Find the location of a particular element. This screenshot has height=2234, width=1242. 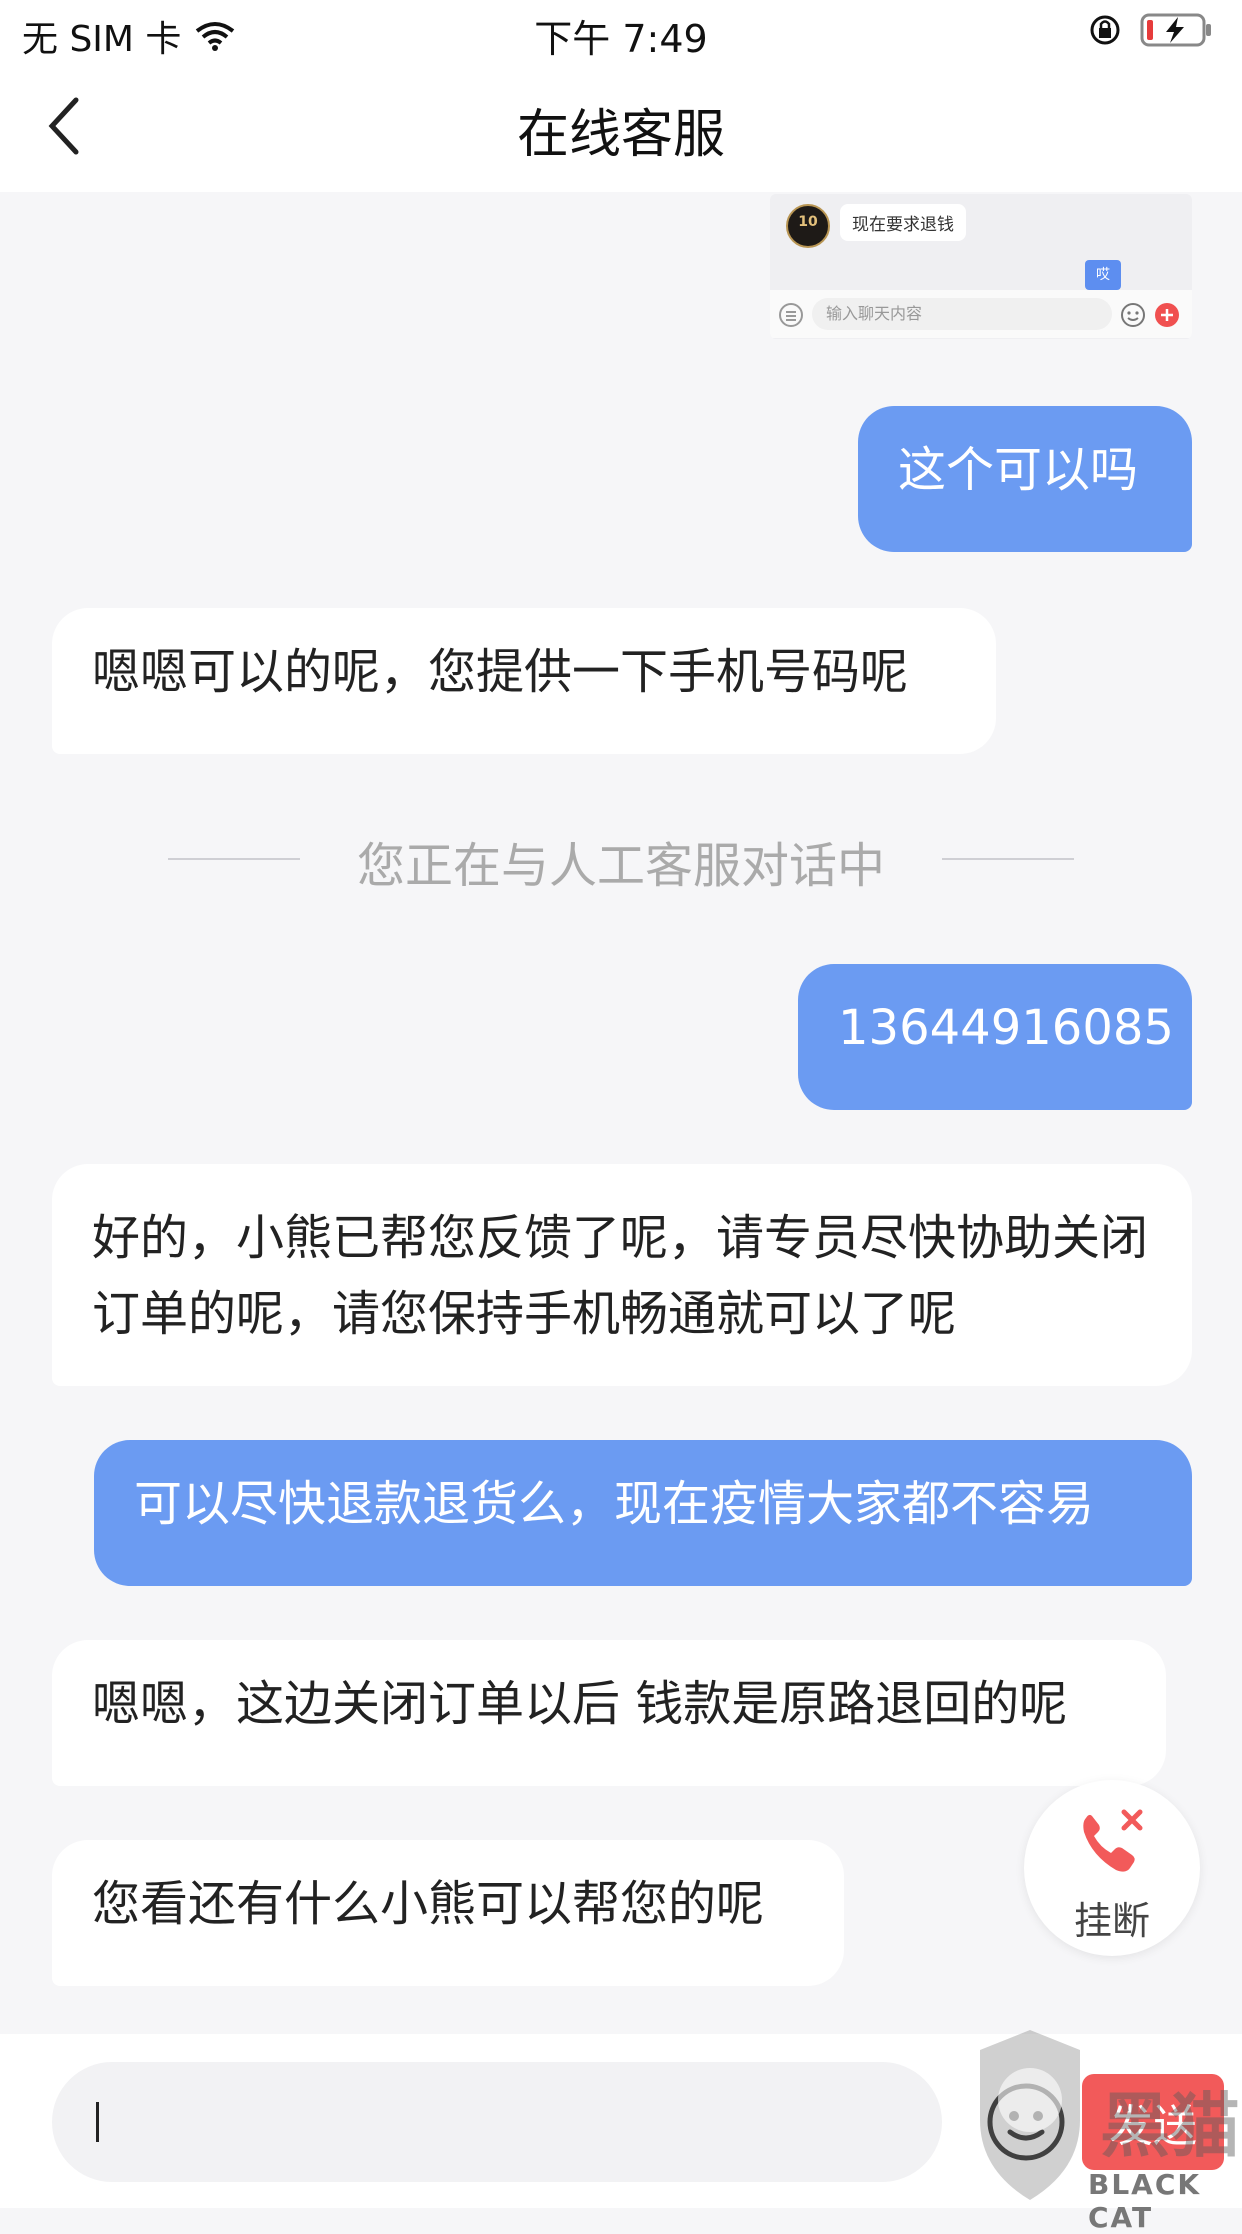

composer-bar: 发送 is located at coordinates (621, 2121).